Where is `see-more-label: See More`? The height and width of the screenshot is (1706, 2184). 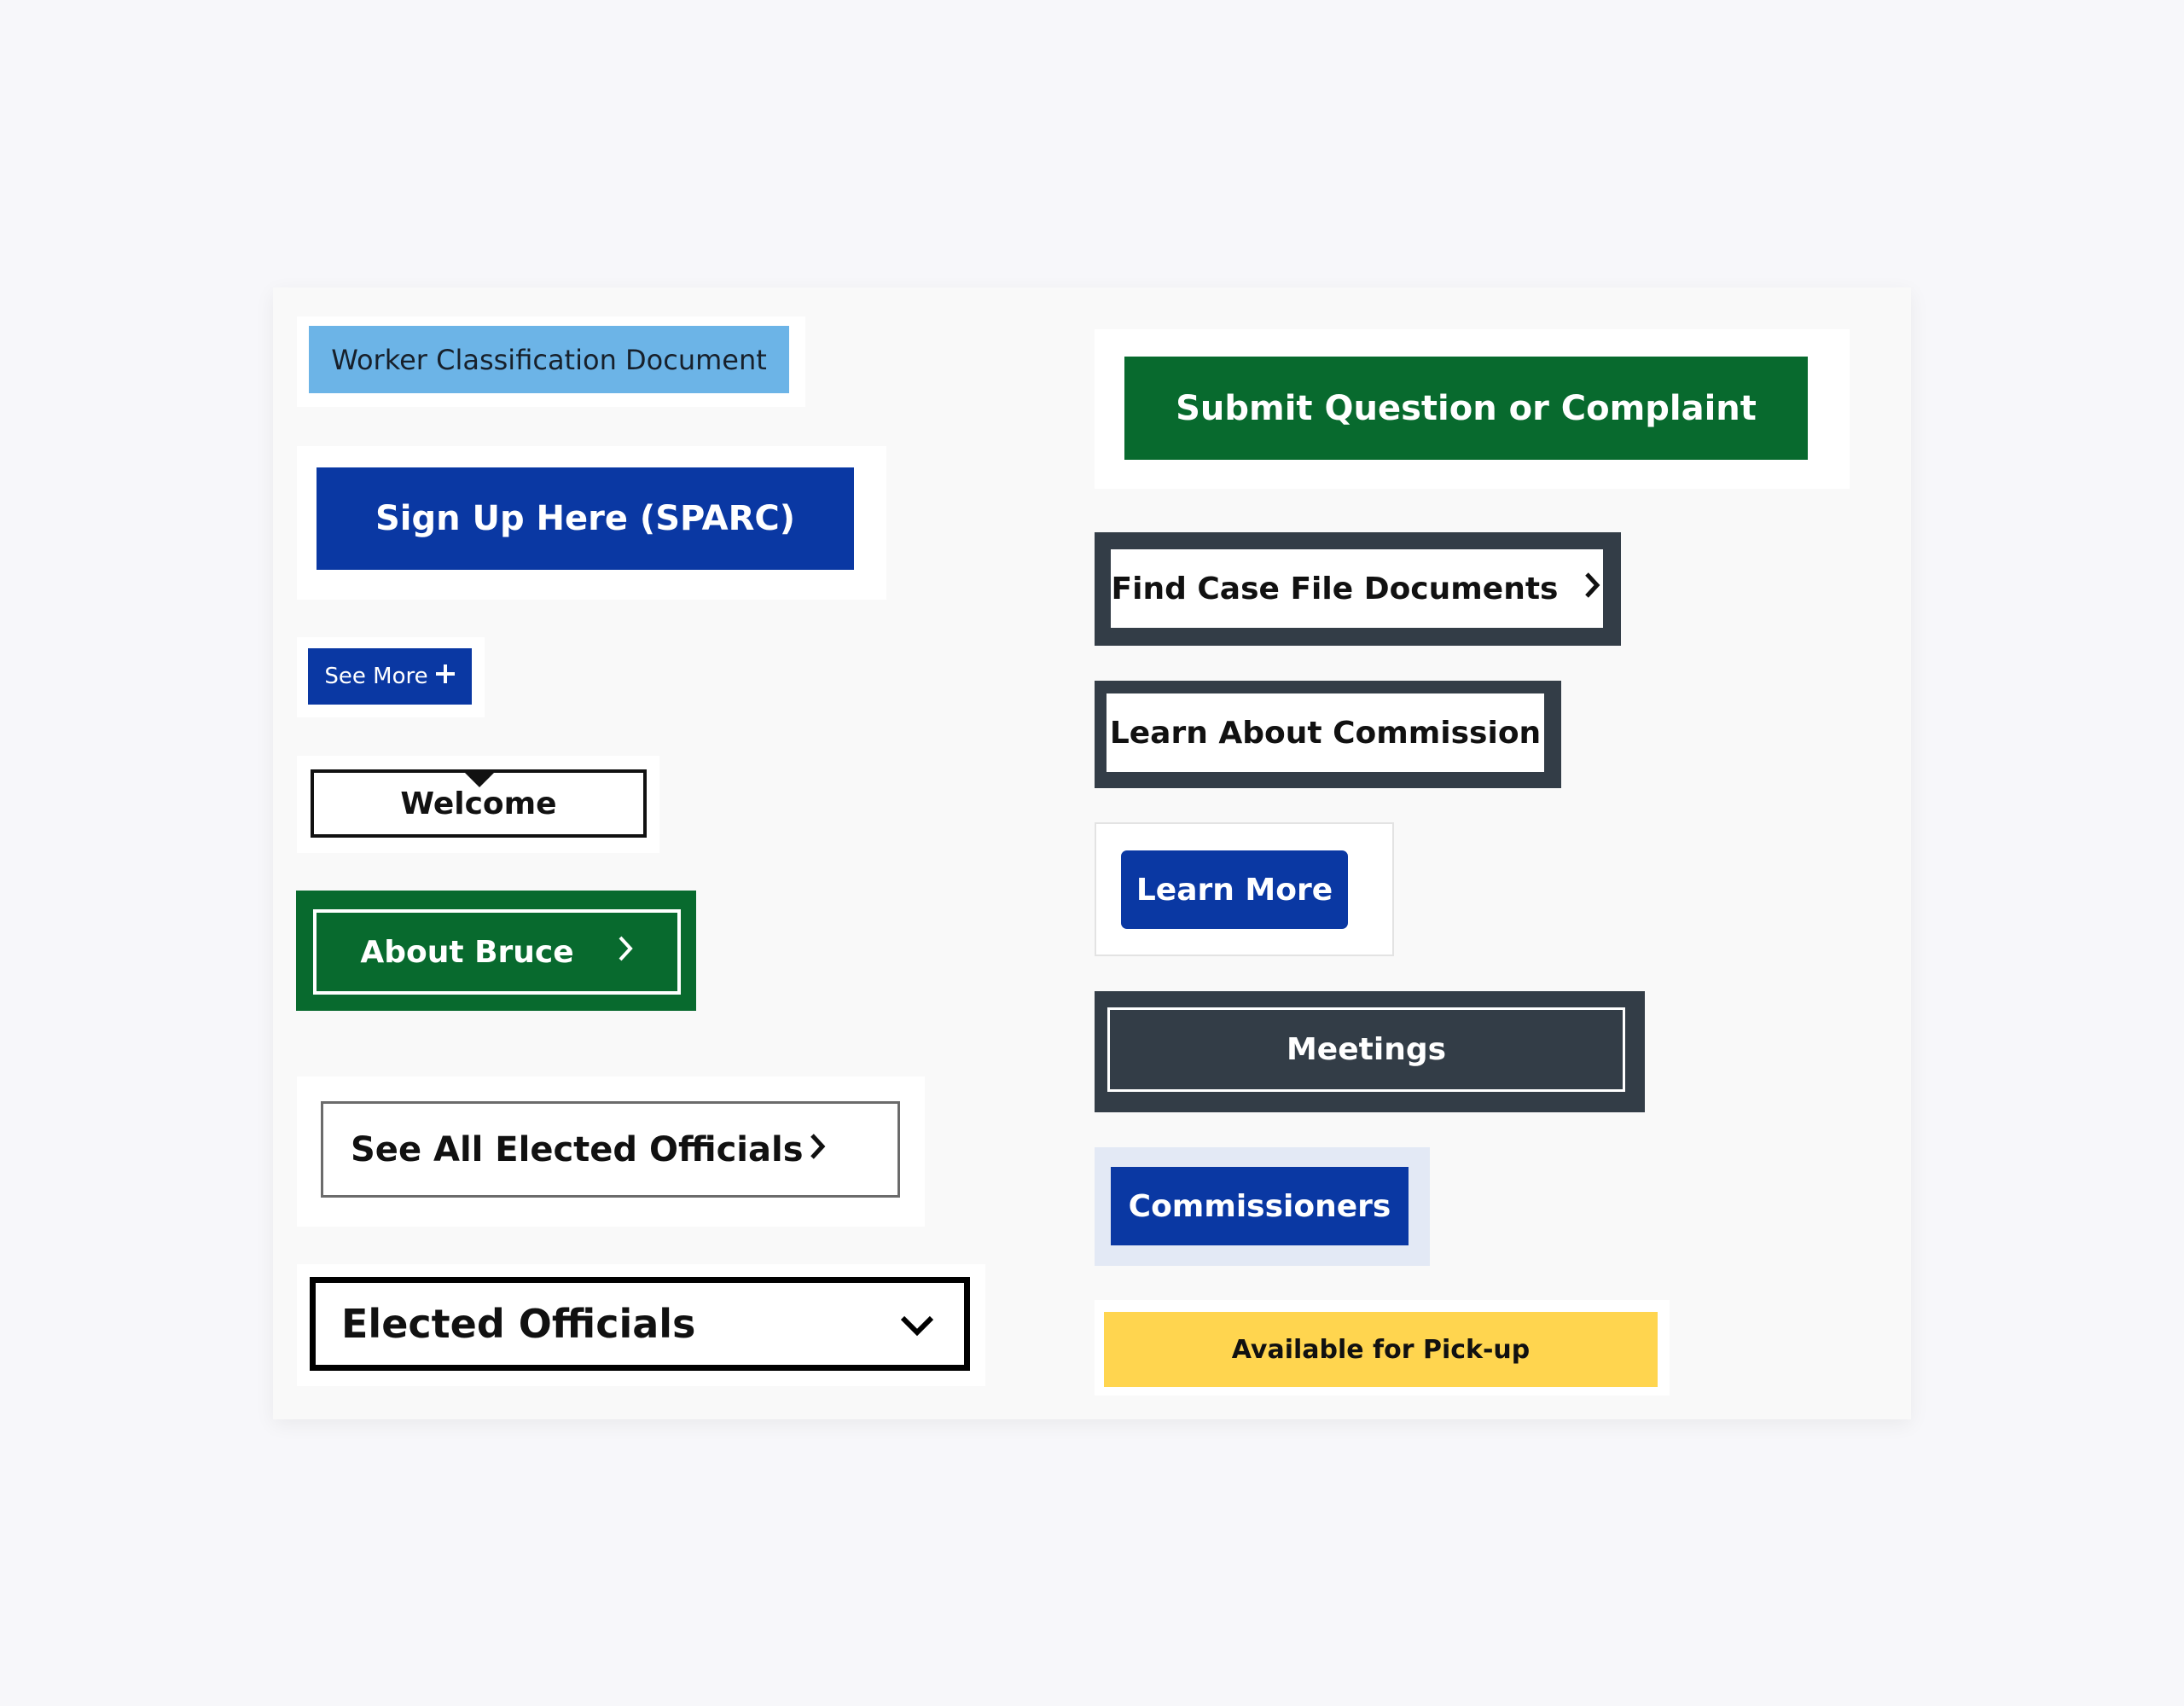
see-more-label: See More is located at coordinates (376, 676).